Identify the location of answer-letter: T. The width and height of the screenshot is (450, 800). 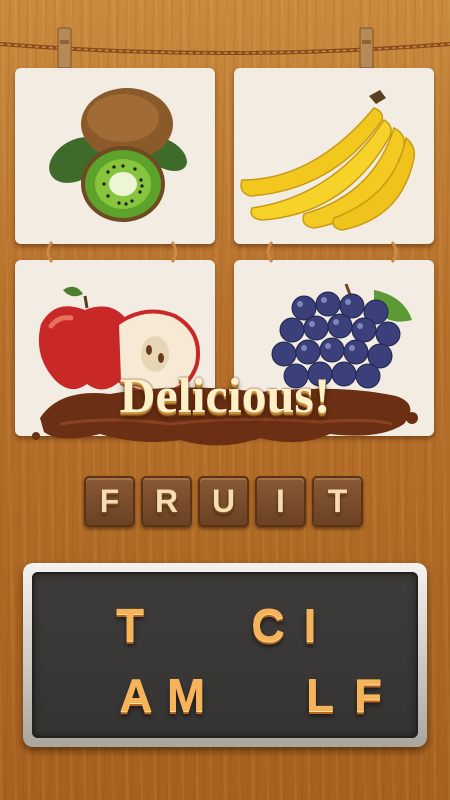
(337, 501).